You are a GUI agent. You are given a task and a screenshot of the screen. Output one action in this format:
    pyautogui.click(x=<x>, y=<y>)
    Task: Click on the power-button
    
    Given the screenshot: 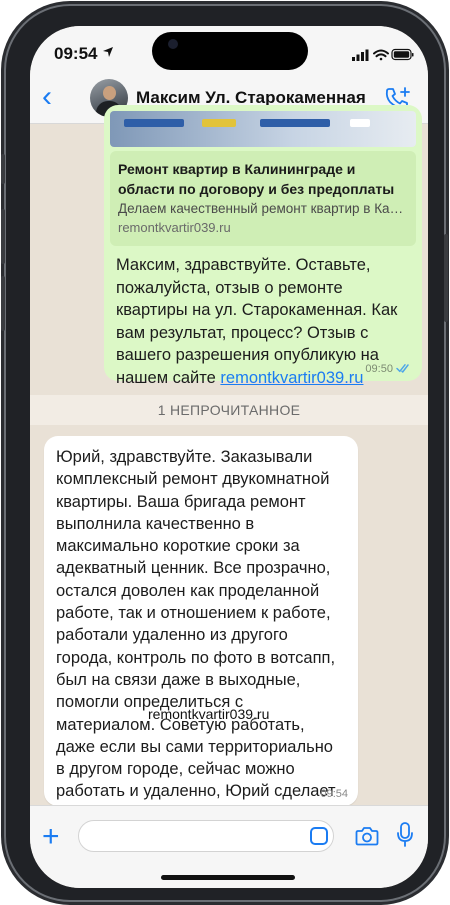 What is the action you would take?
    pyautogui.click(x=446, y=278)
    